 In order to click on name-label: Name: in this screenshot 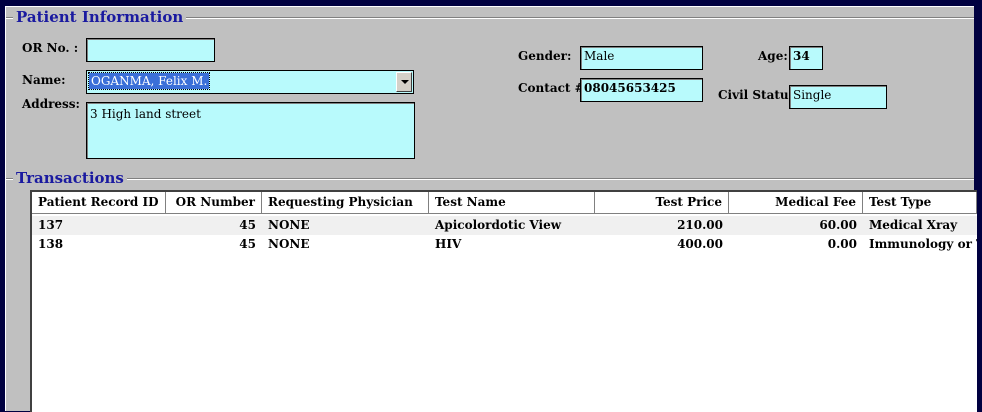, I will do `click(44, 80)`.